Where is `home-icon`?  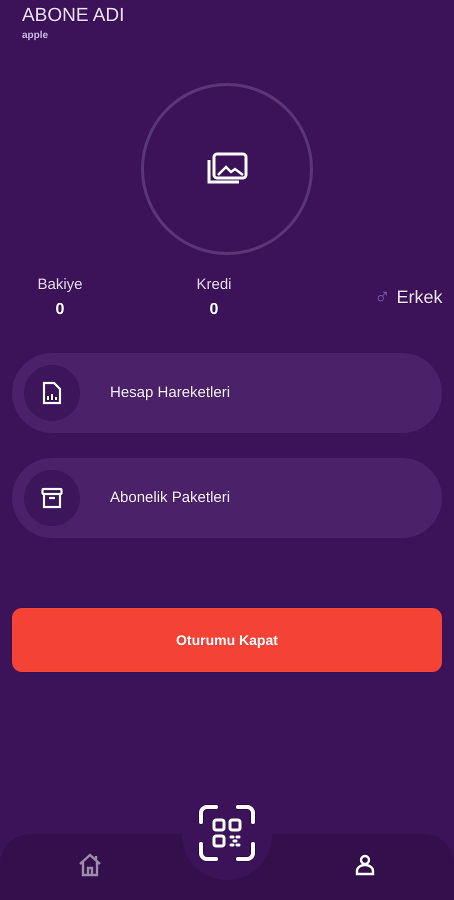 home-icon is located at coordinates (89, 865).